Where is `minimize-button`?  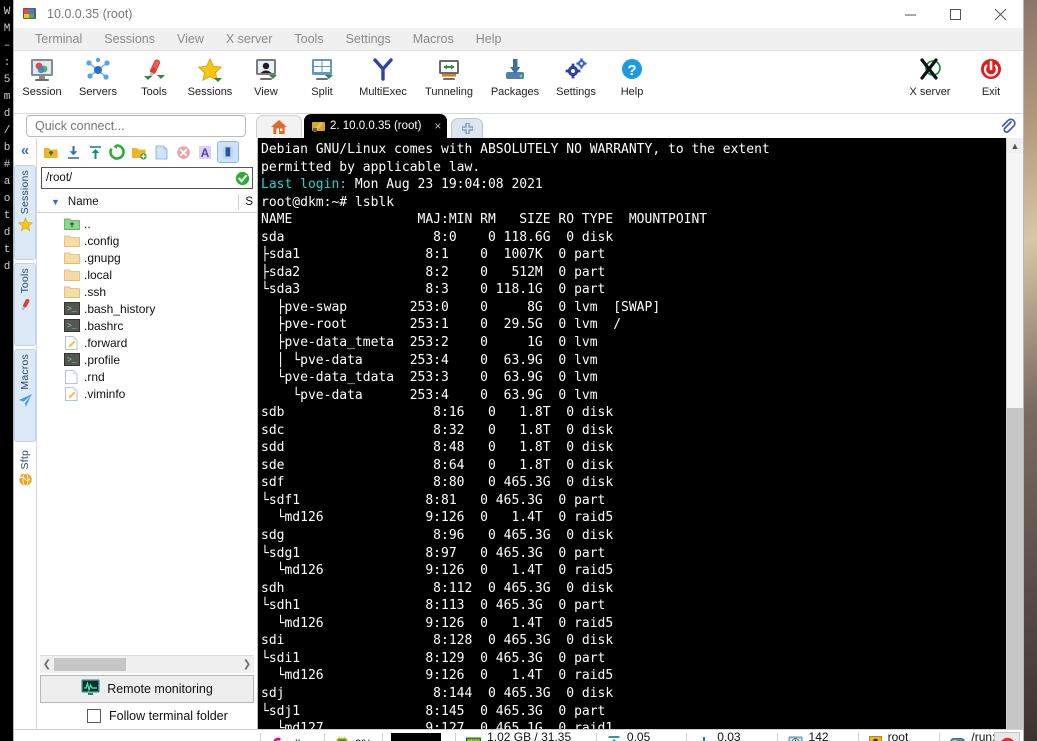 minimize-button is located at coordinates (910, 14).